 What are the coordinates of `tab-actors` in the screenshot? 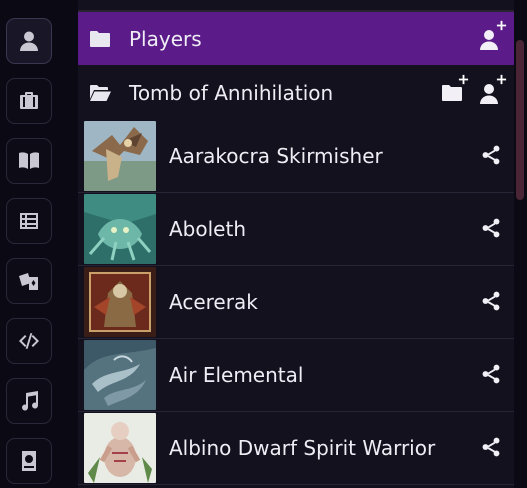 It's located at (29, 41).